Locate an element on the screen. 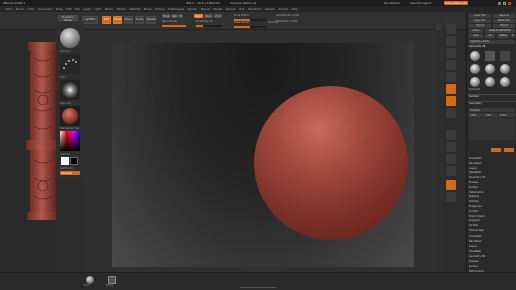 The width and height of the screenshot is (516, 290). cylinder-tool-icon is located at coordinates (490, 56).